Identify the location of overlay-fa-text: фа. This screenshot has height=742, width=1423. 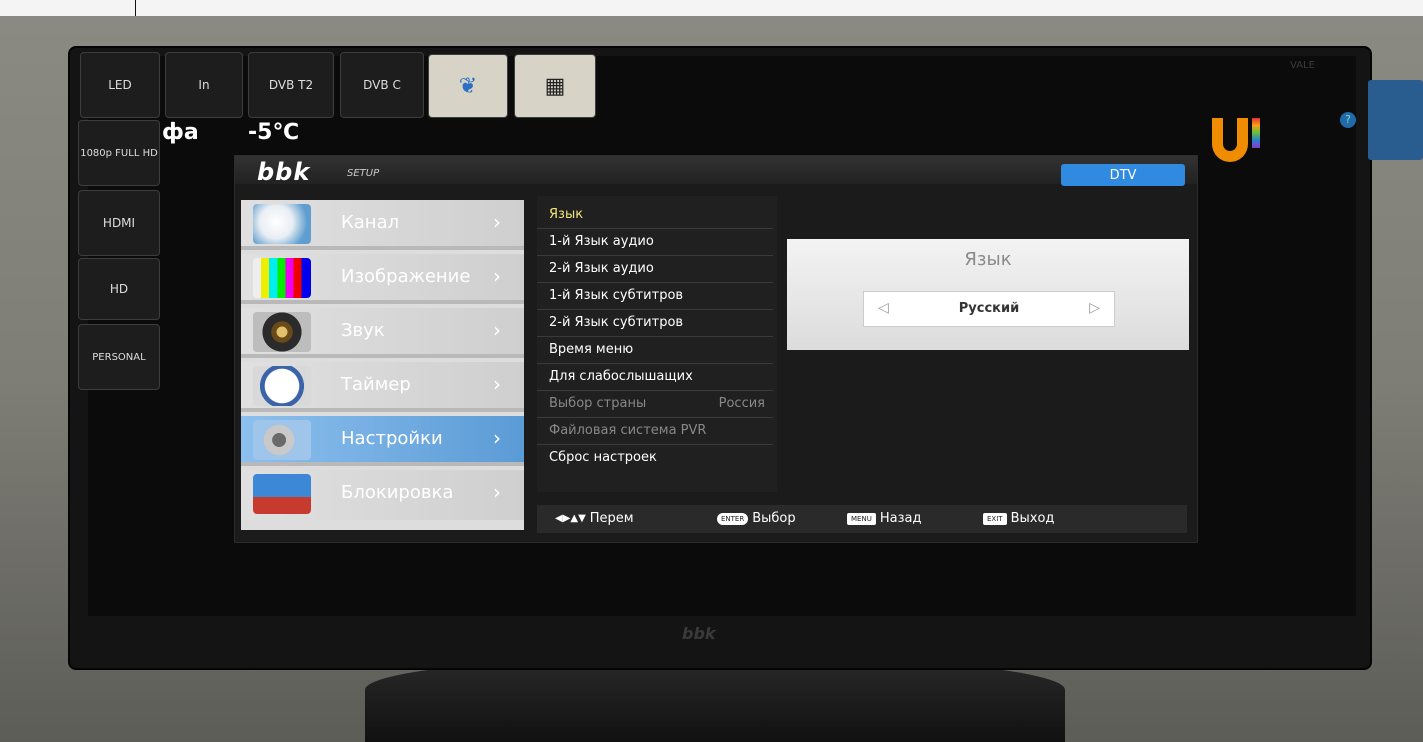
(180, 132).